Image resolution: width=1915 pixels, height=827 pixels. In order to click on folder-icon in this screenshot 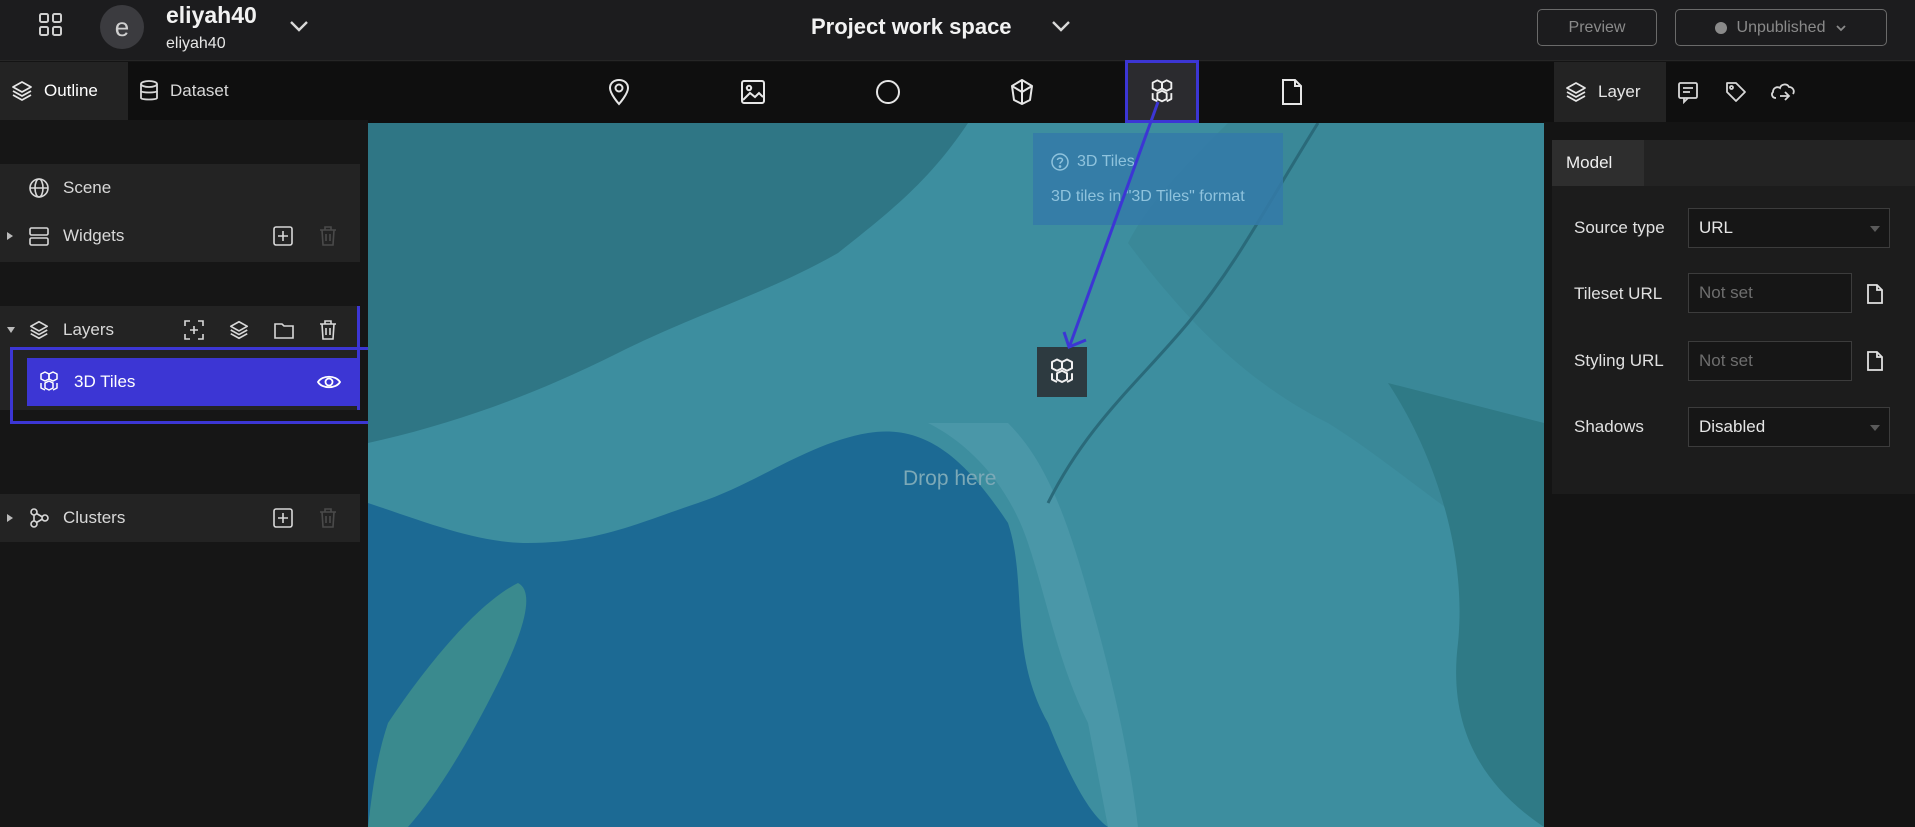, I will do `click(284, 330)`.